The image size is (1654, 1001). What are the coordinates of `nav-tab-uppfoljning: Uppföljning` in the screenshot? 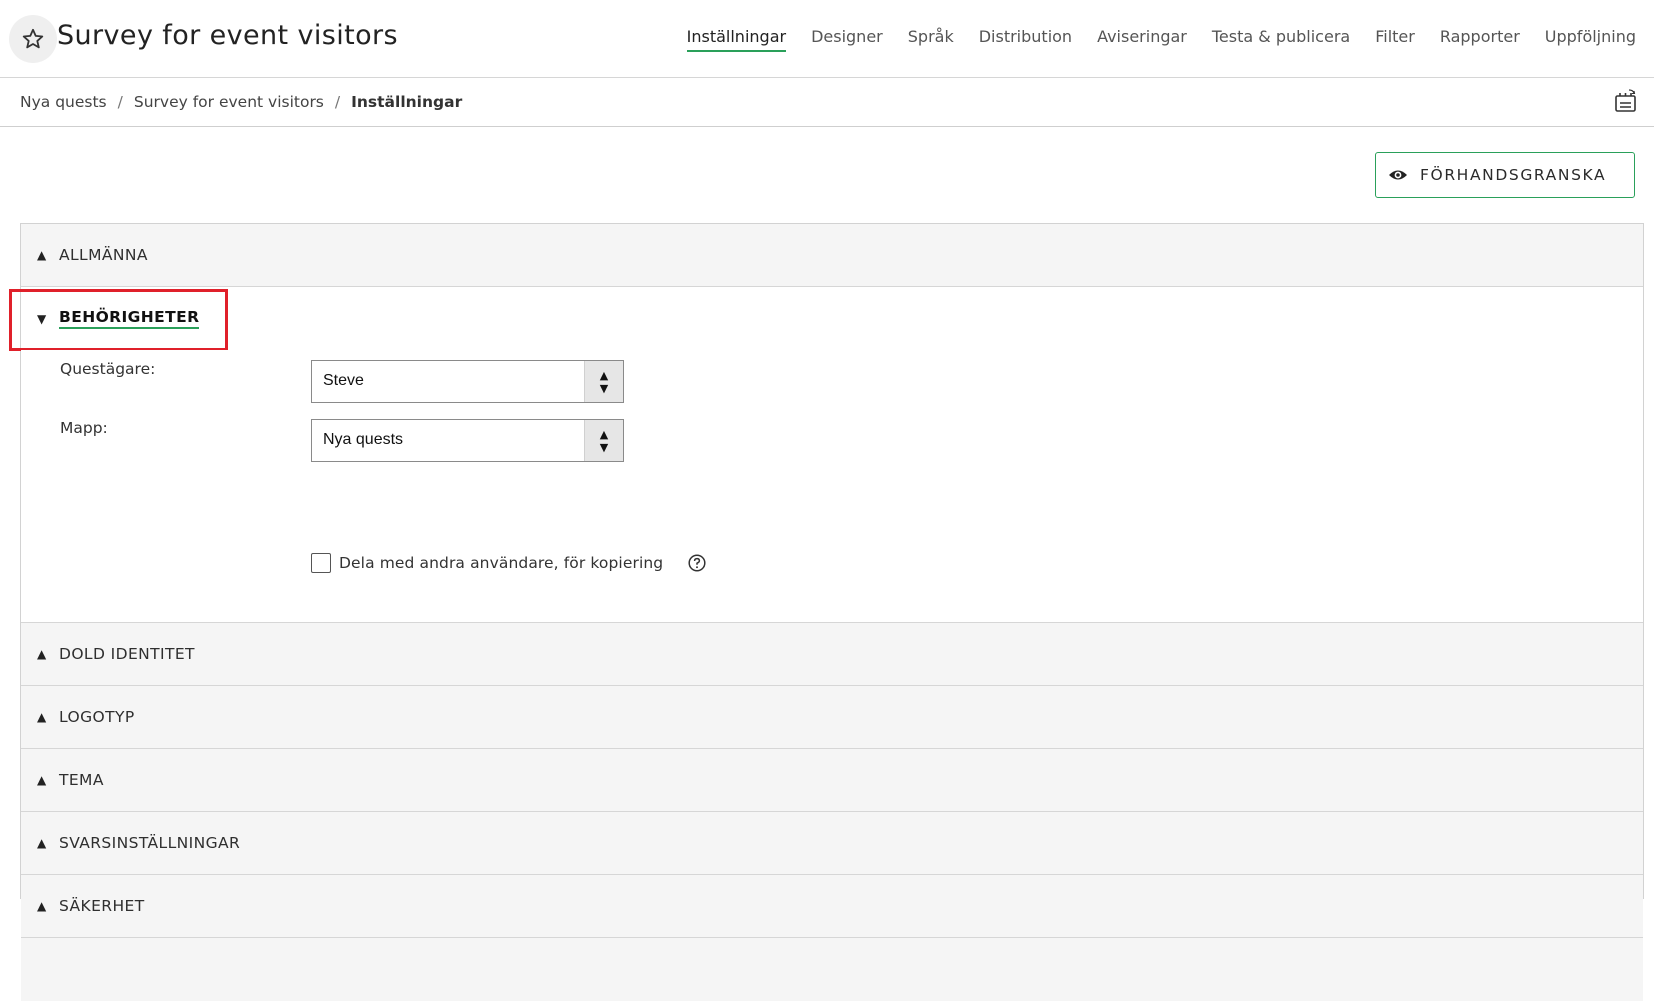 It's located at (1590, 39).